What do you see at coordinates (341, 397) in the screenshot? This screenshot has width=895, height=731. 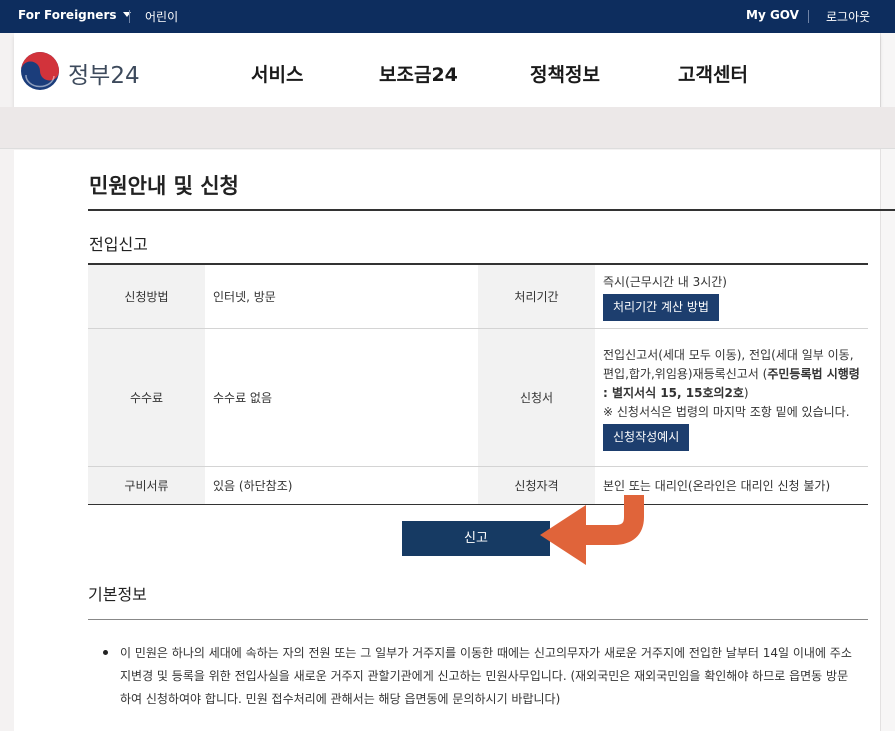 I see `fee-value: 수수료 없음` at bounding box center [341, 397].